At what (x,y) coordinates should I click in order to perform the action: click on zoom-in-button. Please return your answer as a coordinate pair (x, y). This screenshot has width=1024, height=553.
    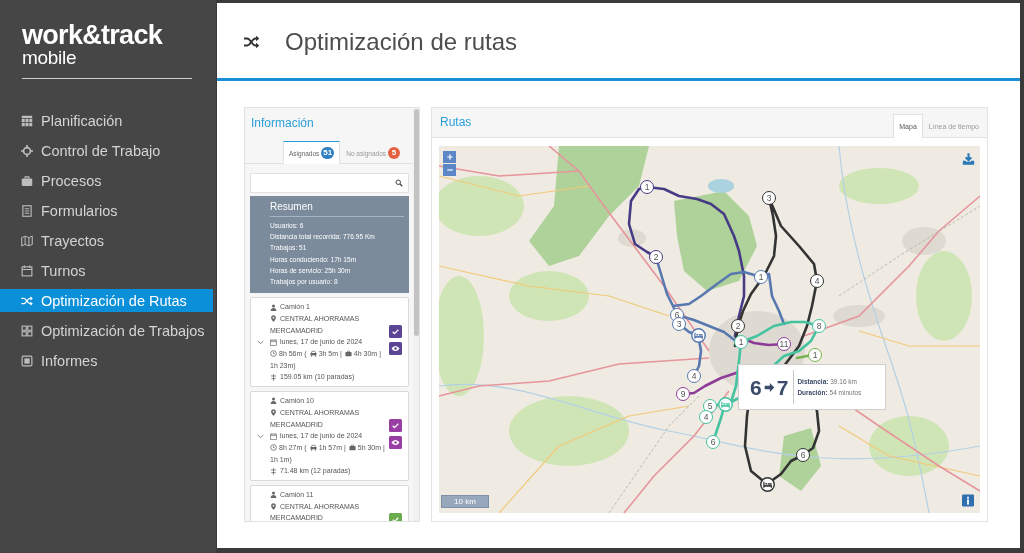
    Looking at the image, I should click on (449, 157).